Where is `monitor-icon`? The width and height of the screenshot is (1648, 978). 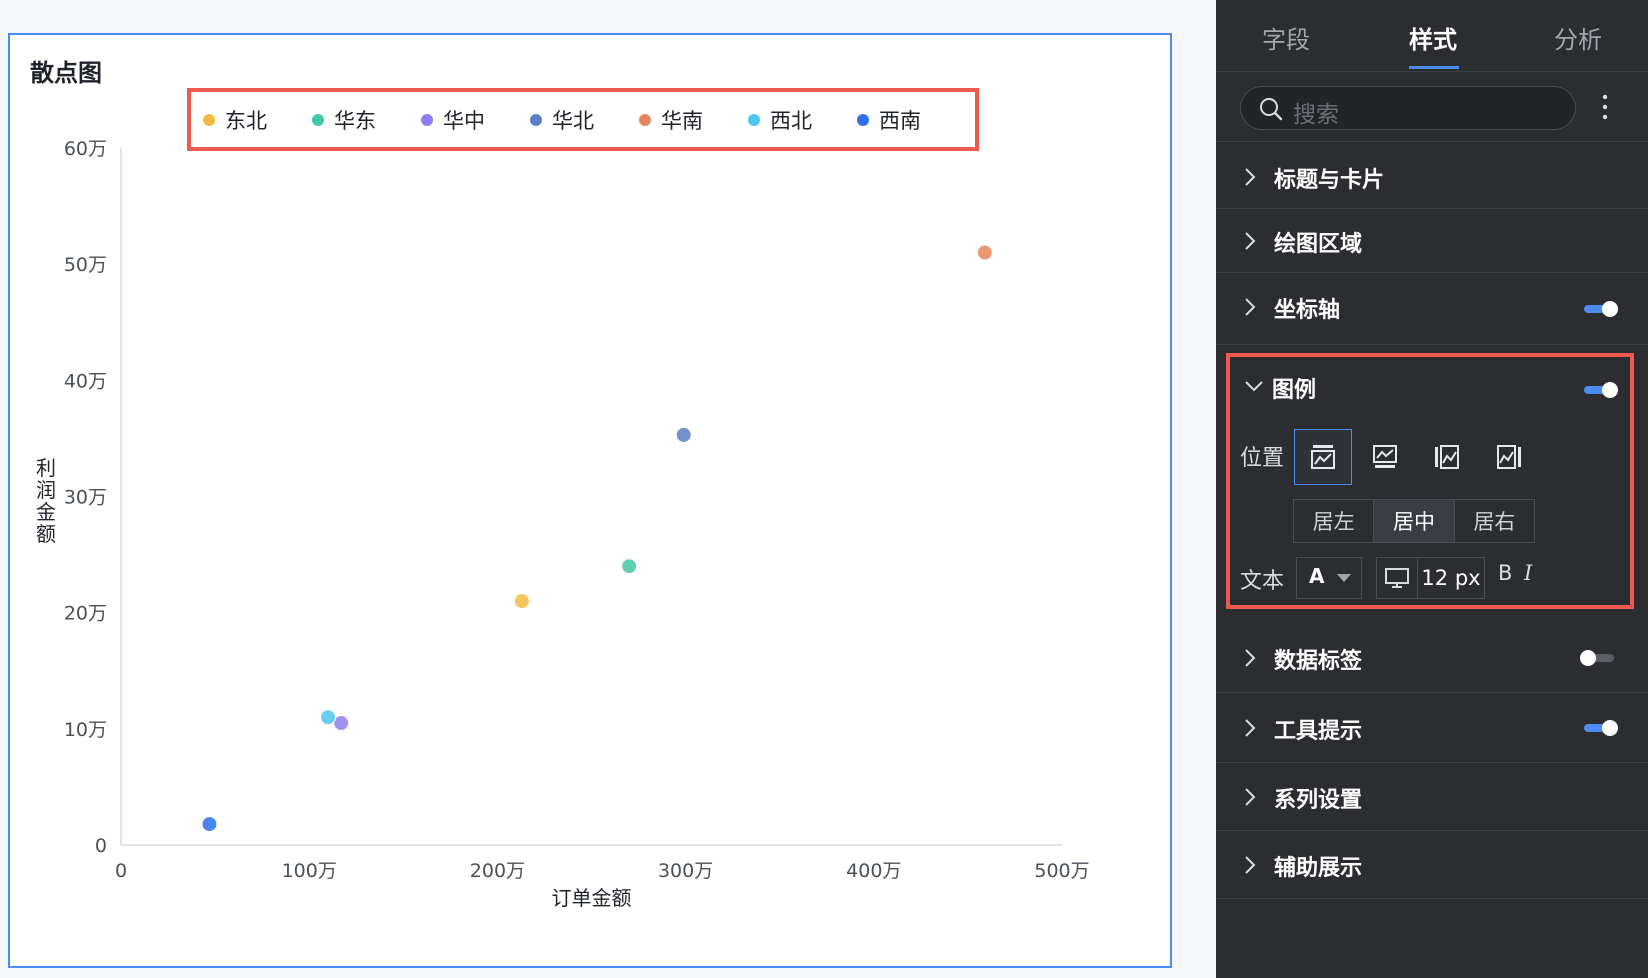 monitor-icon is located at coordinates (1397, 578).